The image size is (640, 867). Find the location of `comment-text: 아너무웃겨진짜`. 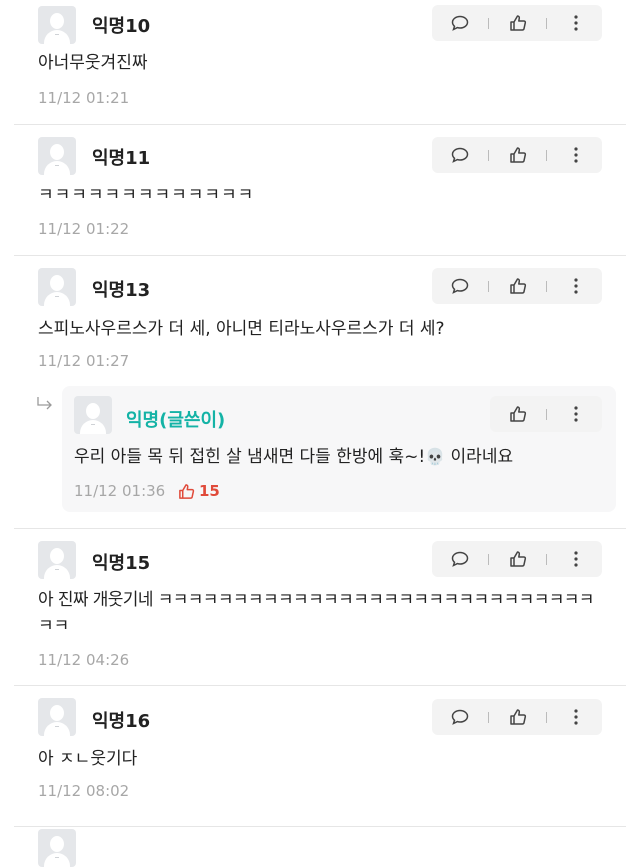

comment-text: 아너무웃겨진짜 is located at coordinates (93, 63).